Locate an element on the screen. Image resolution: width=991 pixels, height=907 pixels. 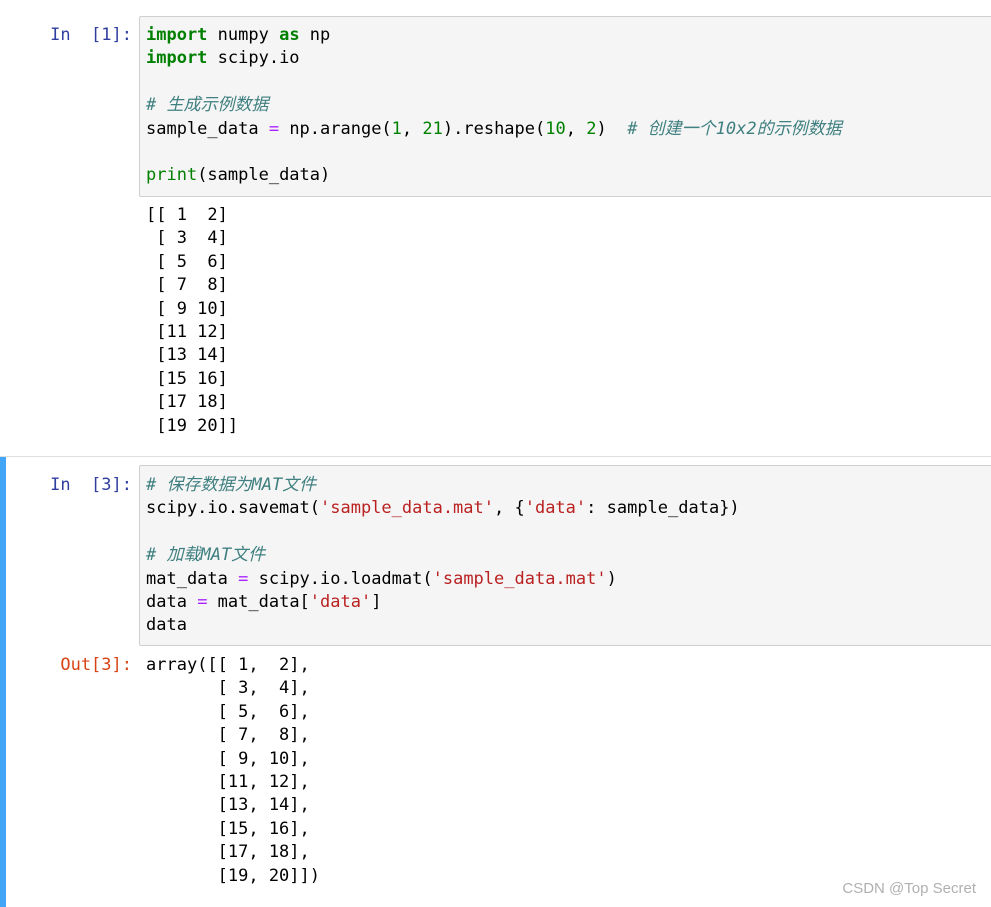
code-line: # 生成示例数据 is located at coordinates (494, 105).